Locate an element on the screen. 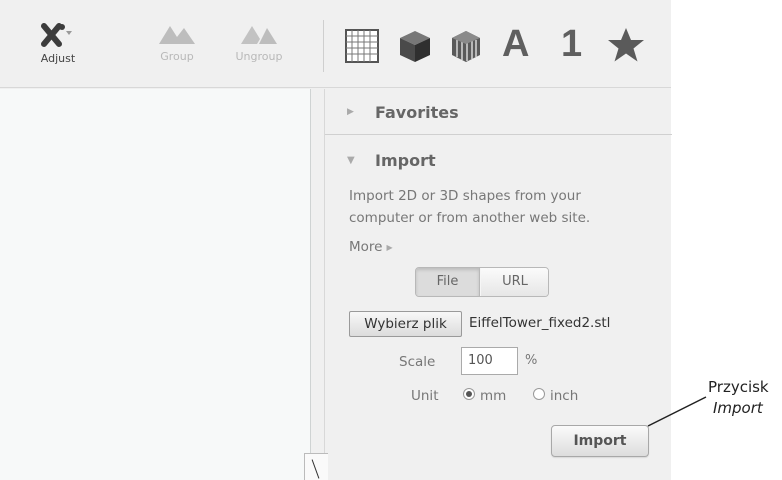  callout-text-line1: Przycisk is located at coordinates (738, 387).